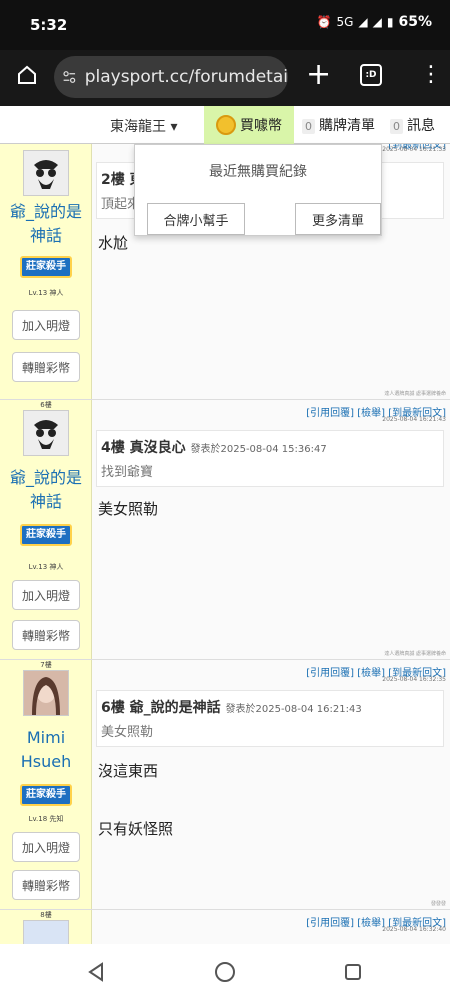  I want to click on android-nav-bar, so click(225, 972).